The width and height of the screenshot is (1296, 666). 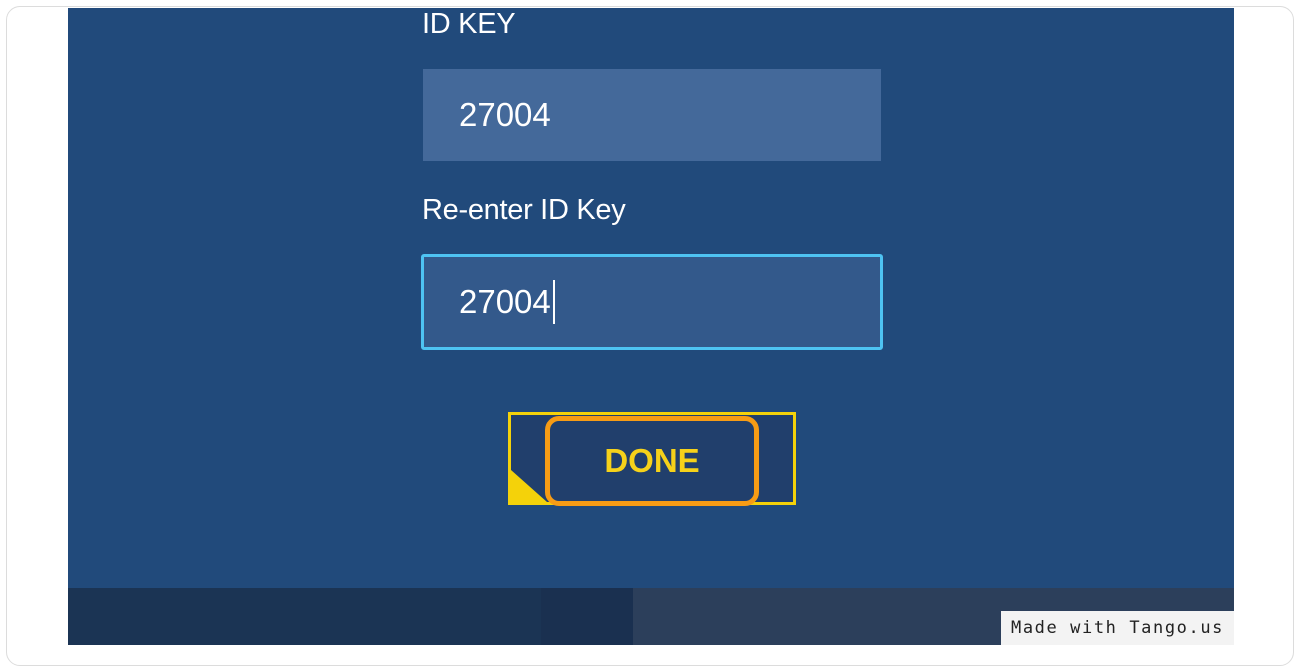 I want to click on tango-watermark: Made with Tango.us, so click(x=1117, y=628).